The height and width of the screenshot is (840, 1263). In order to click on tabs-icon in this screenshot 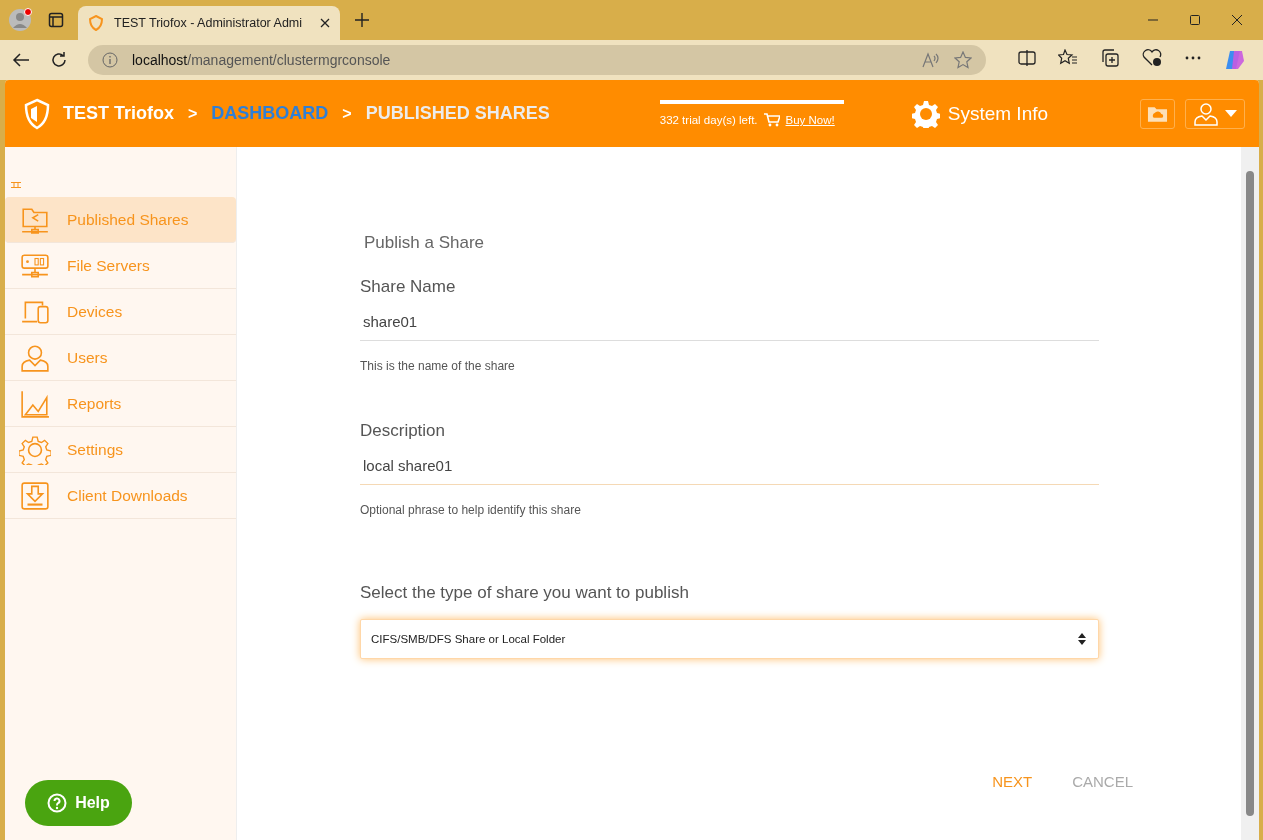, I will do `click(56, 20)`.